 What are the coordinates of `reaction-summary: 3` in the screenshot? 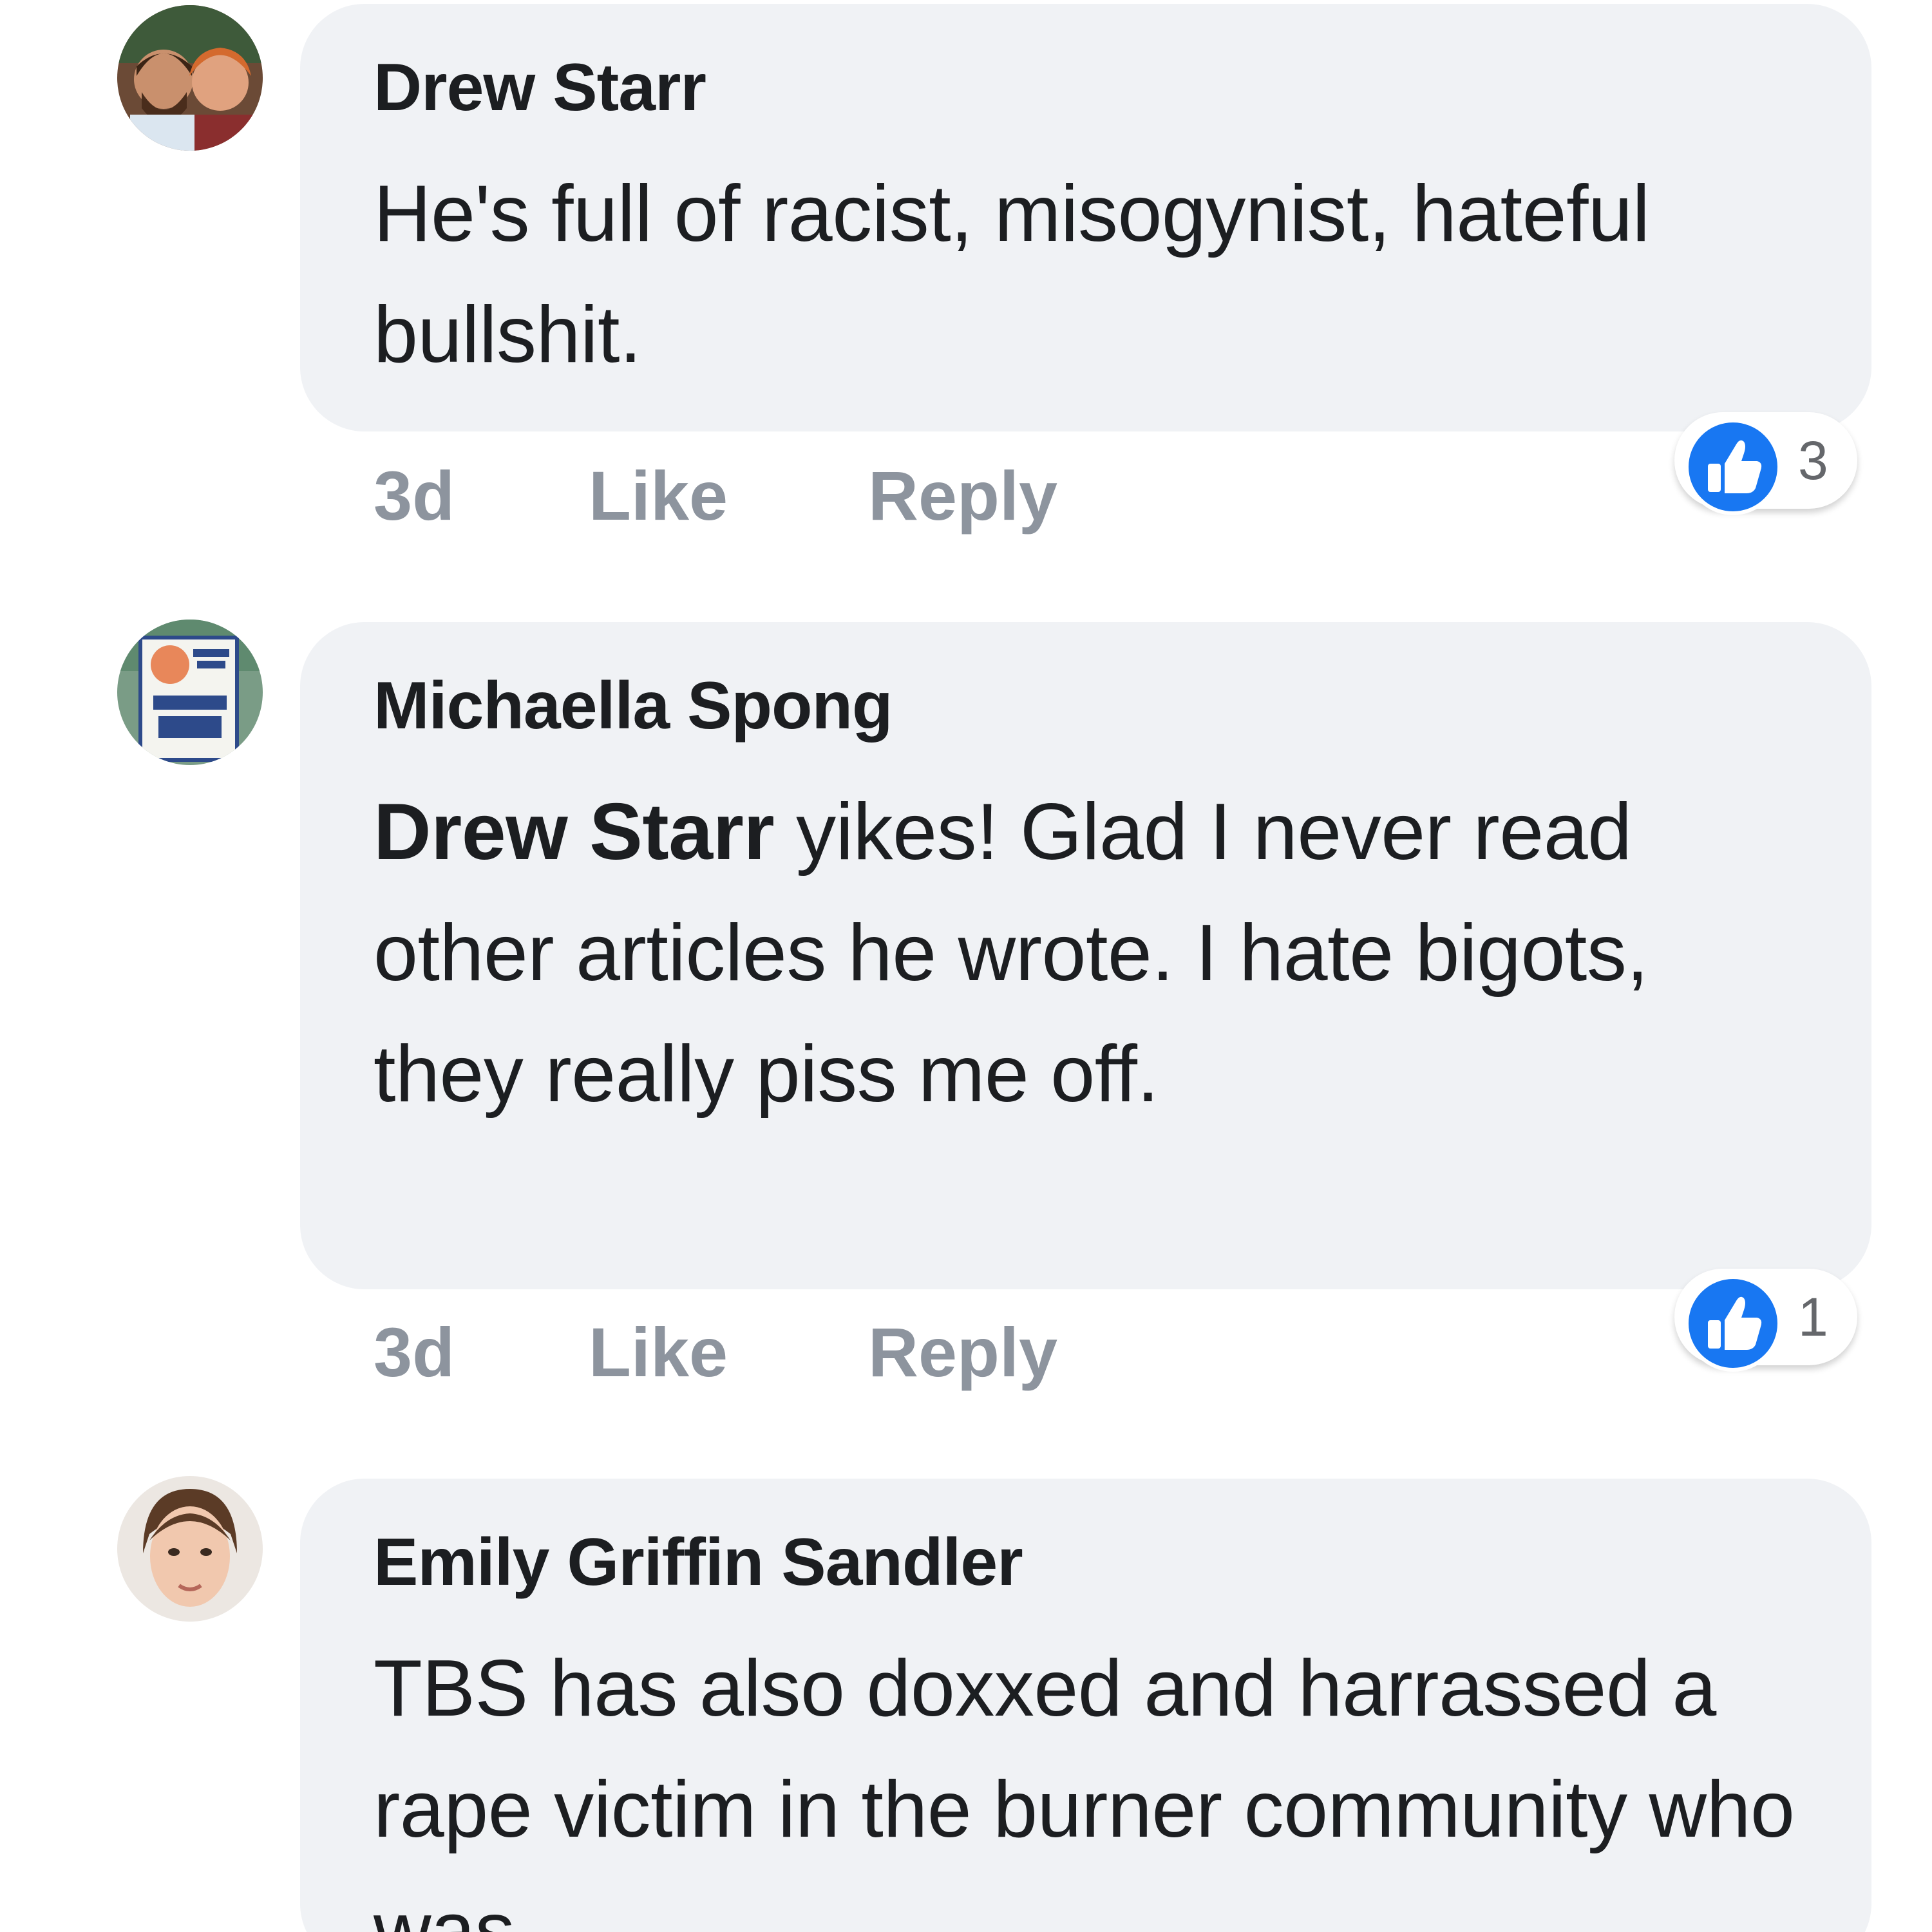 It's located at (1766, 463).